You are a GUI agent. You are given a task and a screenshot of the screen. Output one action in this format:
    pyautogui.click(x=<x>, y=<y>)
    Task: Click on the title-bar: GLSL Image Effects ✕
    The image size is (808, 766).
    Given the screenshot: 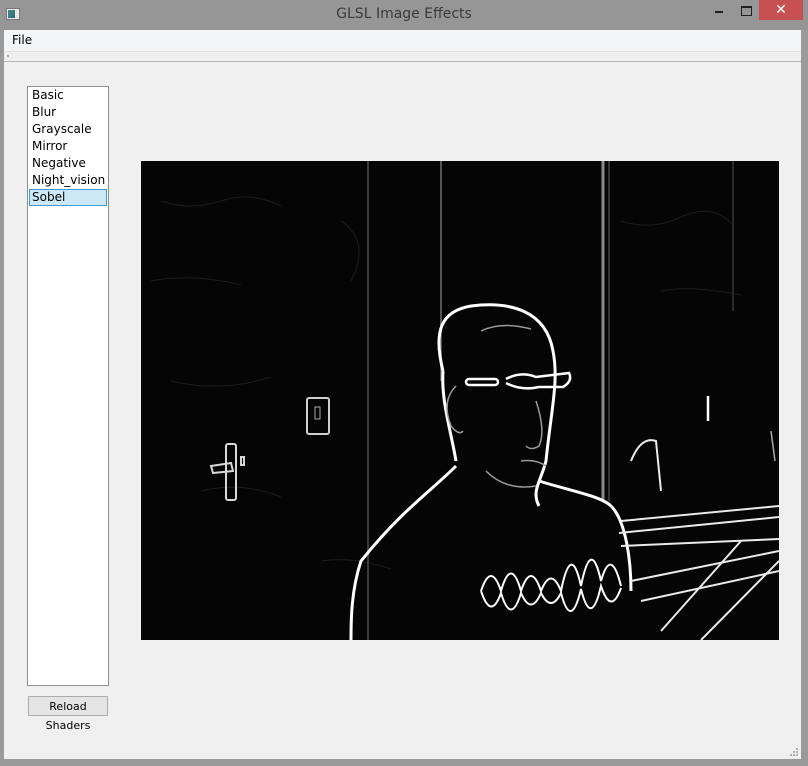 What is the action you would take?
    pyautogui.click(x=404, y=15)
    